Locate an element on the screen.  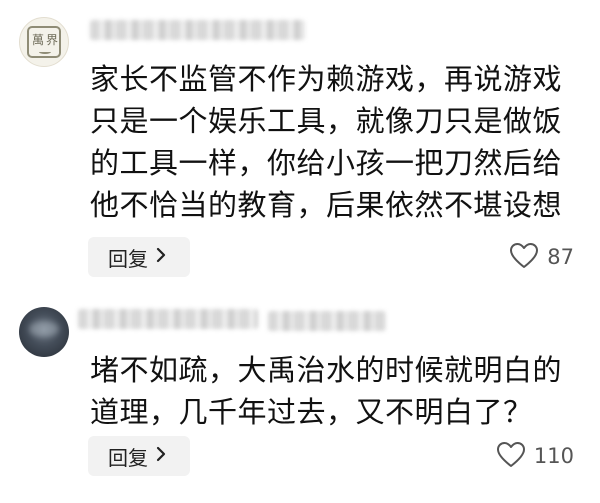
avatar-image is located at coordinates (44, 329).